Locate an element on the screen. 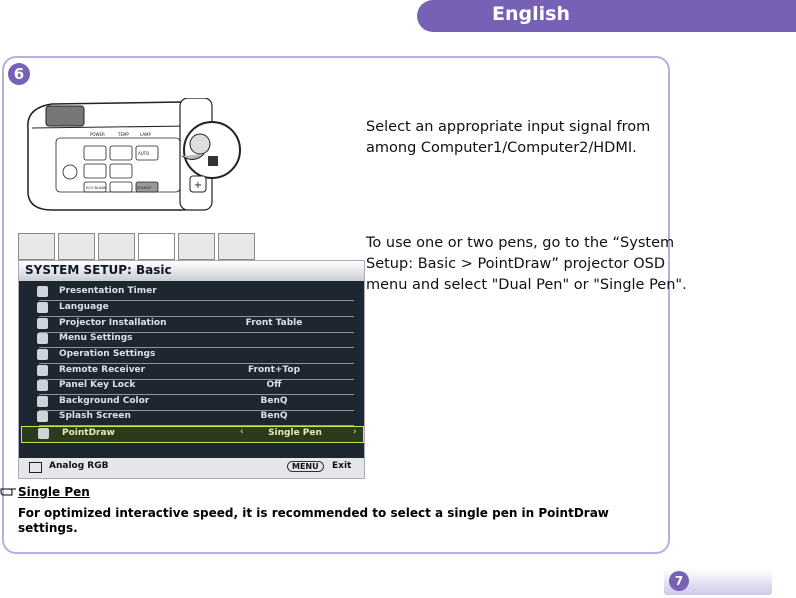 This screenshot has width=796, height=598. osd-row-pointdraw: PointDraw ‹ Single Pen › is located at coordinates (192, 434).